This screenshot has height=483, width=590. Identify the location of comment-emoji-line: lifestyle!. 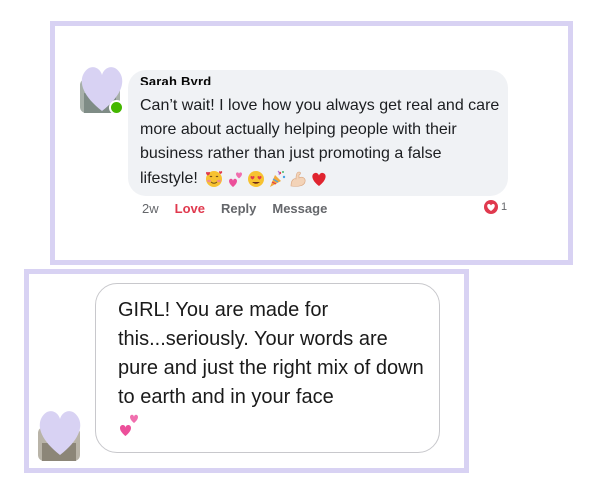
(234, 179).